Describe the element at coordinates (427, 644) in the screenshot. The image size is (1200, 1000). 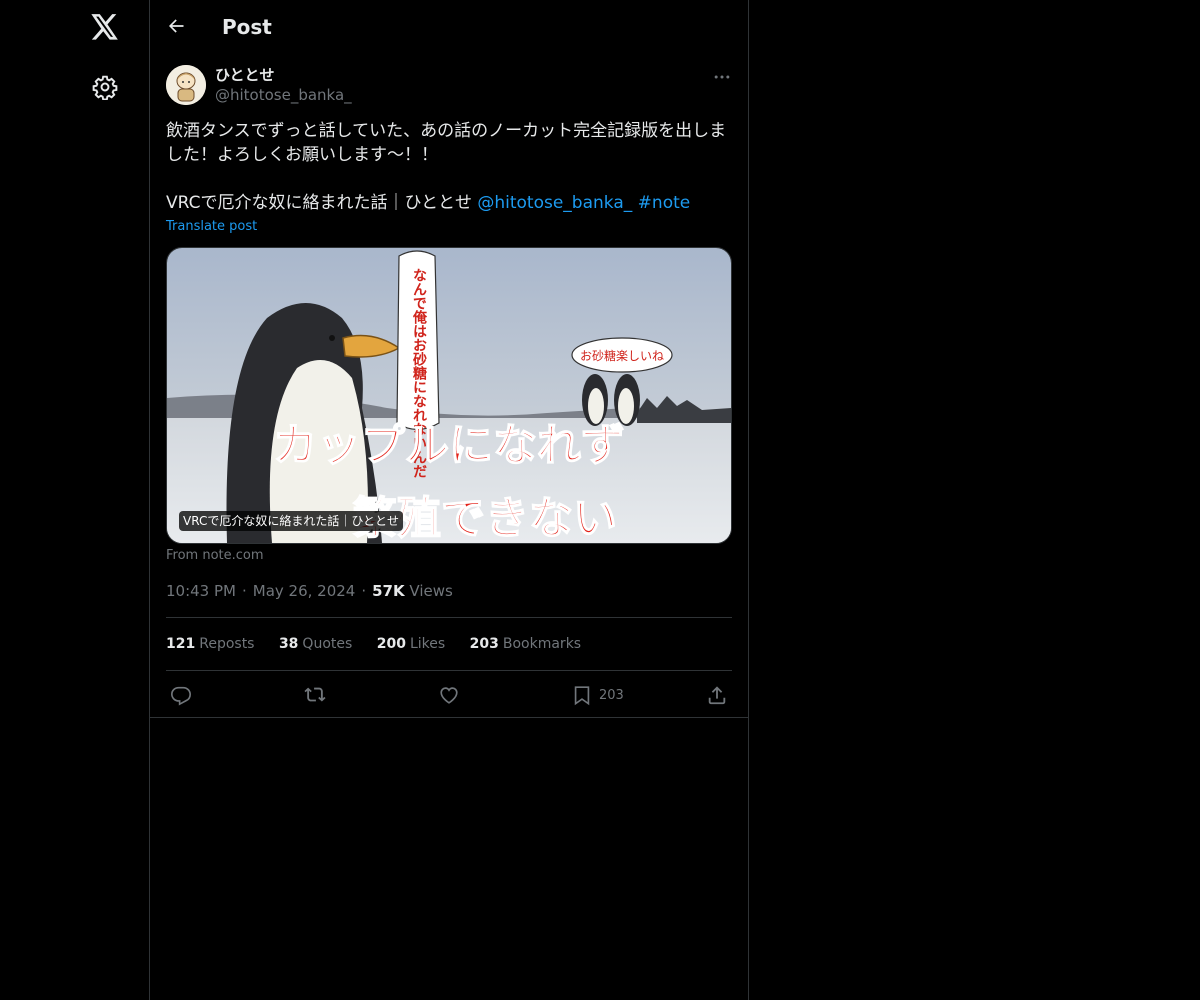
I see `stat-likes-label: Likes` at that location.